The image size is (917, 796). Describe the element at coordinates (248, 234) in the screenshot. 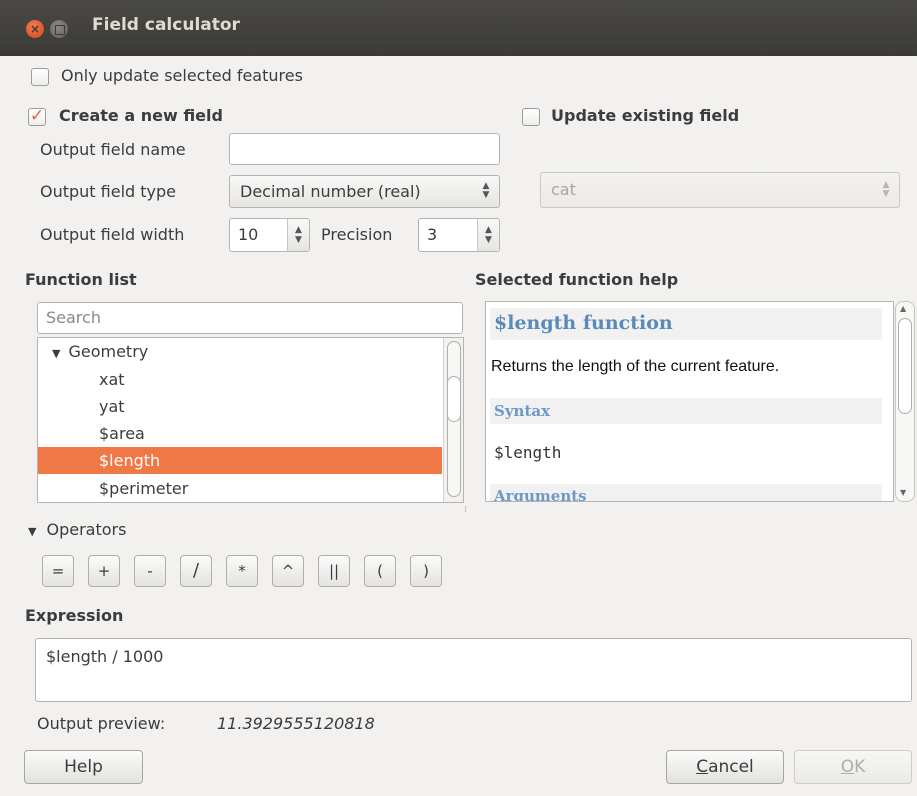

I see `output-field-width-value: 10` at that location.